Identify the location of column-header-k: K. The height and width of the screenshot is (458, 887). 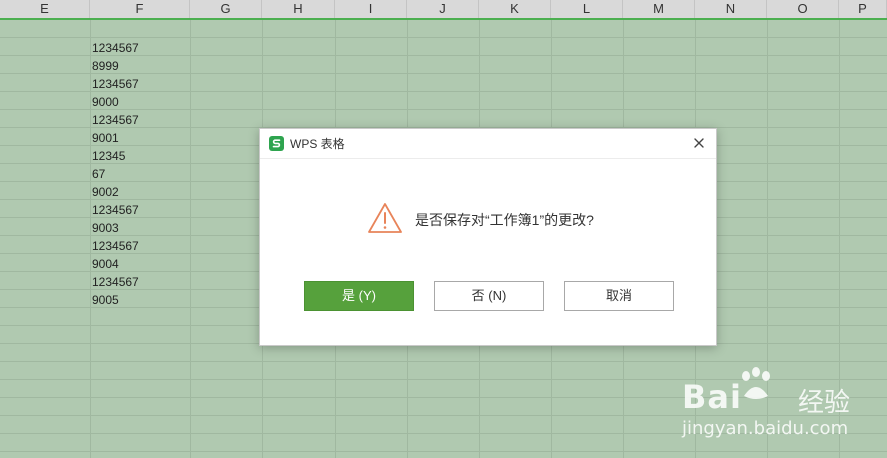
(515, 9).